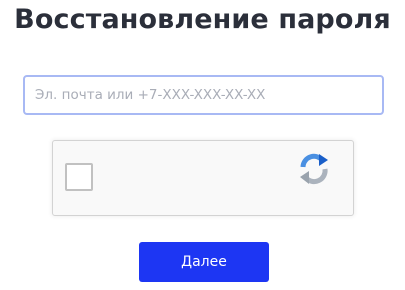 Image resolution: width=405 pixels, height=290 pixels. What do you see at coordinates (202, 19) in the screenshot?
I see `page-title: Восстановление пароля` at bounding box center [202, 19].